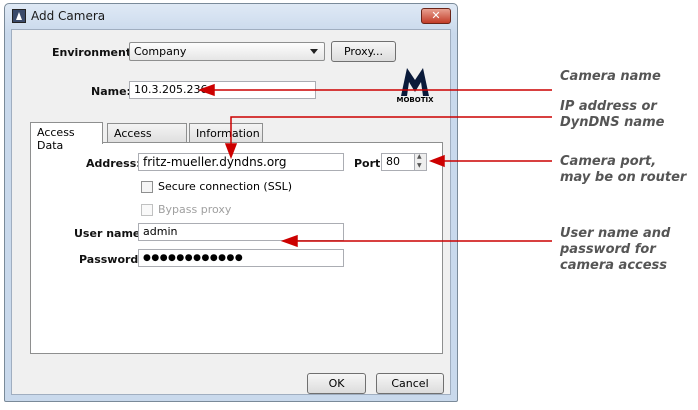  Describe the element at coordinates (398, 162) in the screenshot. I see `port-field: 80` at that location.